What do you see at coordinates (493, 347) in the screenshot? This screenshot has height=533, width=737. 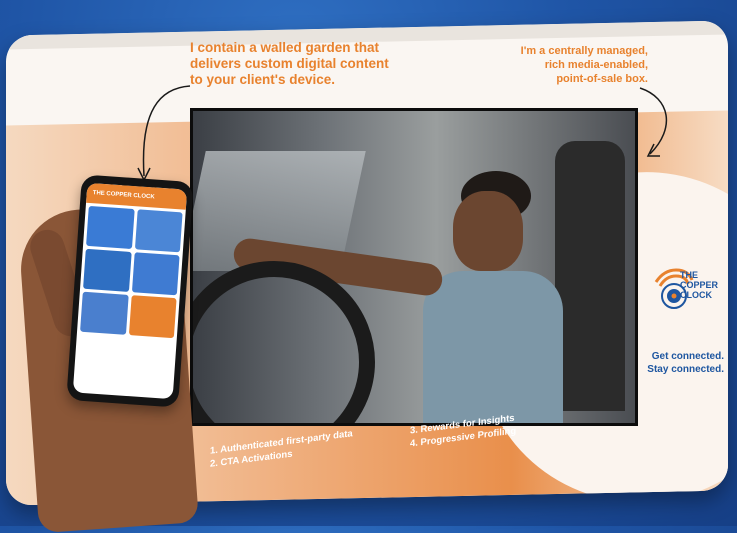 I see `driver-body` at bounding box center [493, 347].